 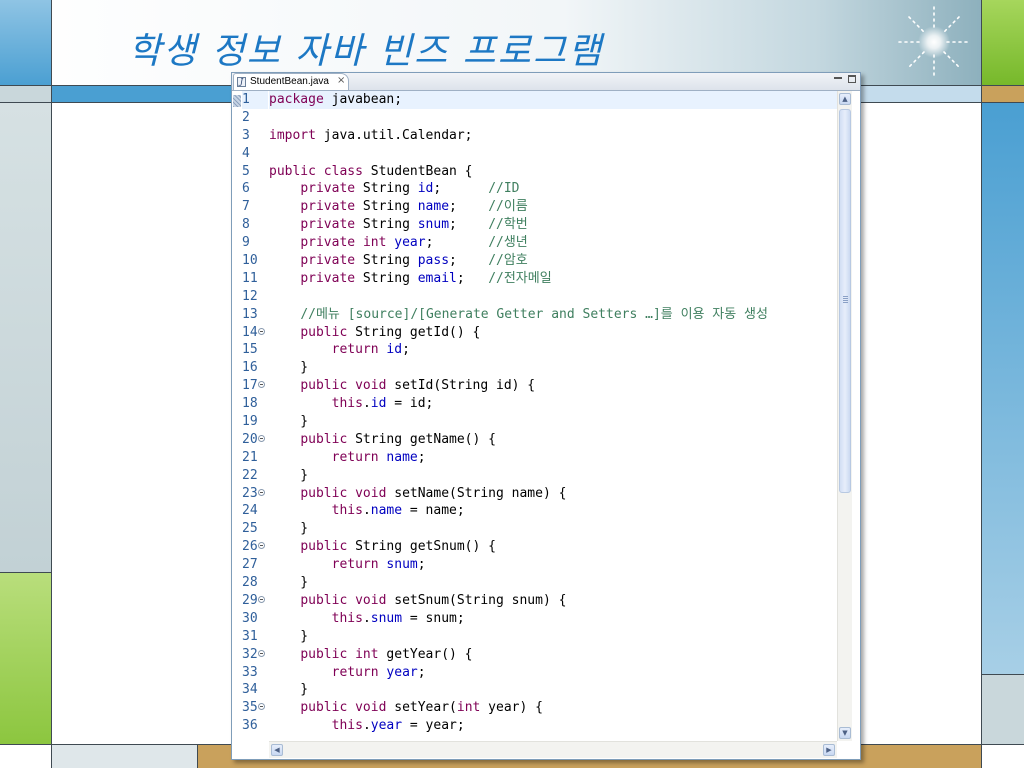 I want to click on code-line: public class StudentBean {, so click(x=553, y=172).